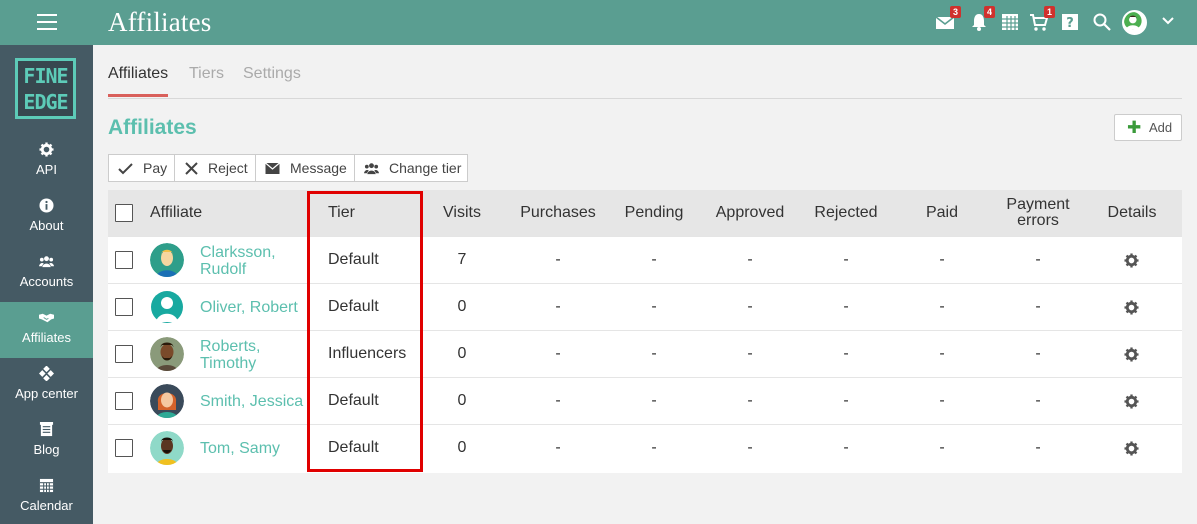  What do you see at coordinates (228, 168) in the screenshot?
I see `reject-label: Reject` at bounding box center [228, 168].